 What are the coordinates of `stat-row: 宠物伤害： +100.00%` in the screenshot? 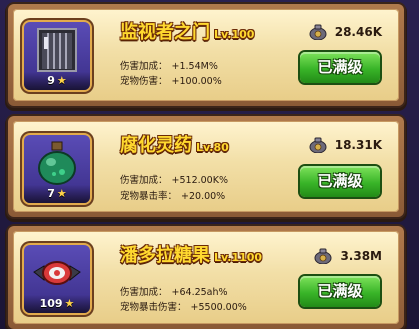 It's located at (171, 80).